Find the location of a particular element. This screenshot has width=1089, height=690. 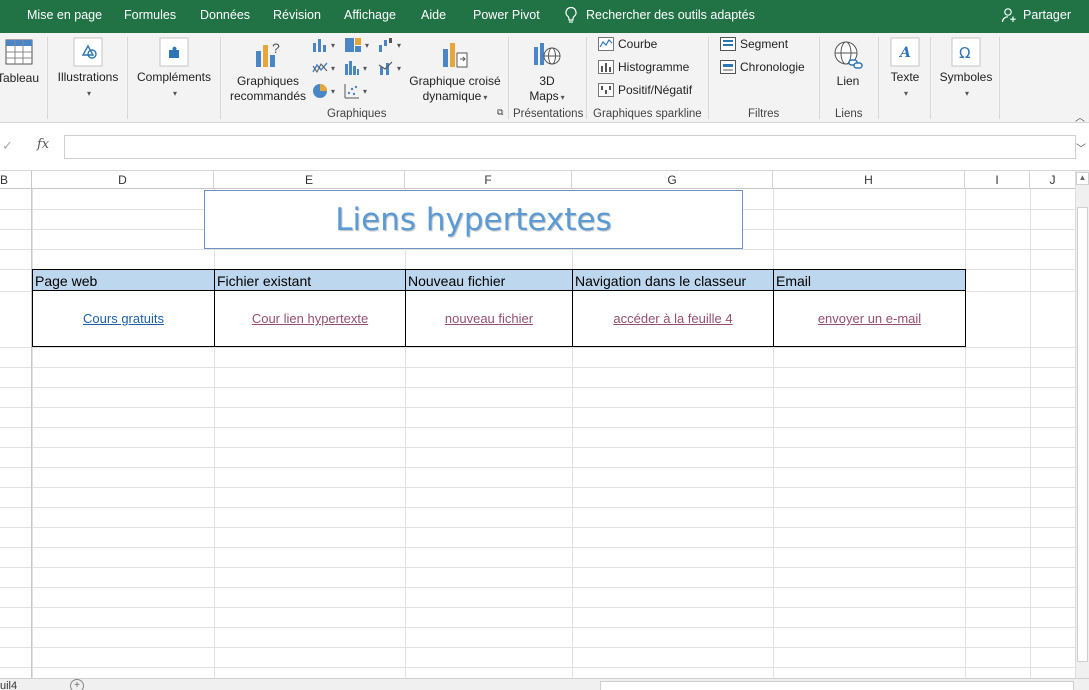

hyperlink-cour-lien: Cour lien hypertexte is located at coordinates (310, 318).